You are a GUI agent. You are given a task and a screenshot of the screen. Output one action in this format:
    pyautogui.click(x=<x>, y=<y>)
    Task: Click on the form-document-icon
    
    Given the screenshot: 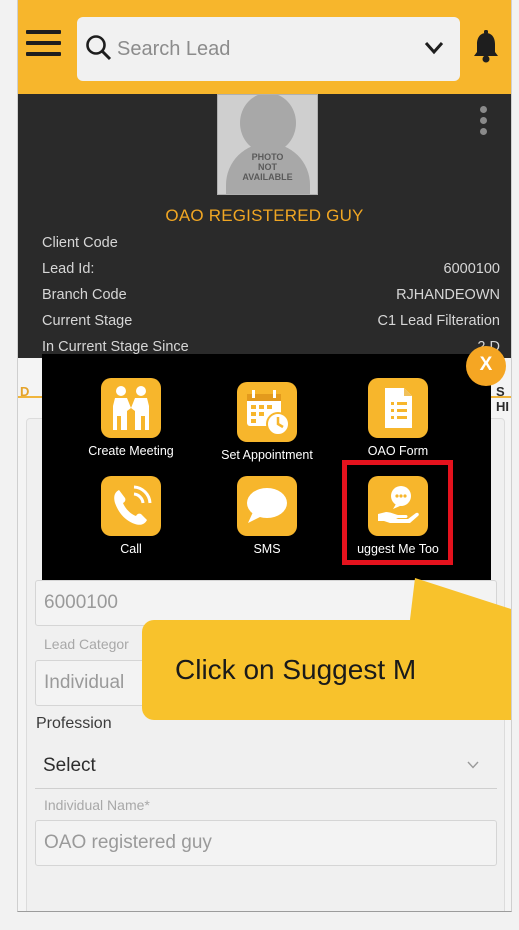 What is the action you would take?
    pyautogui.click(x=398, y=408)
    